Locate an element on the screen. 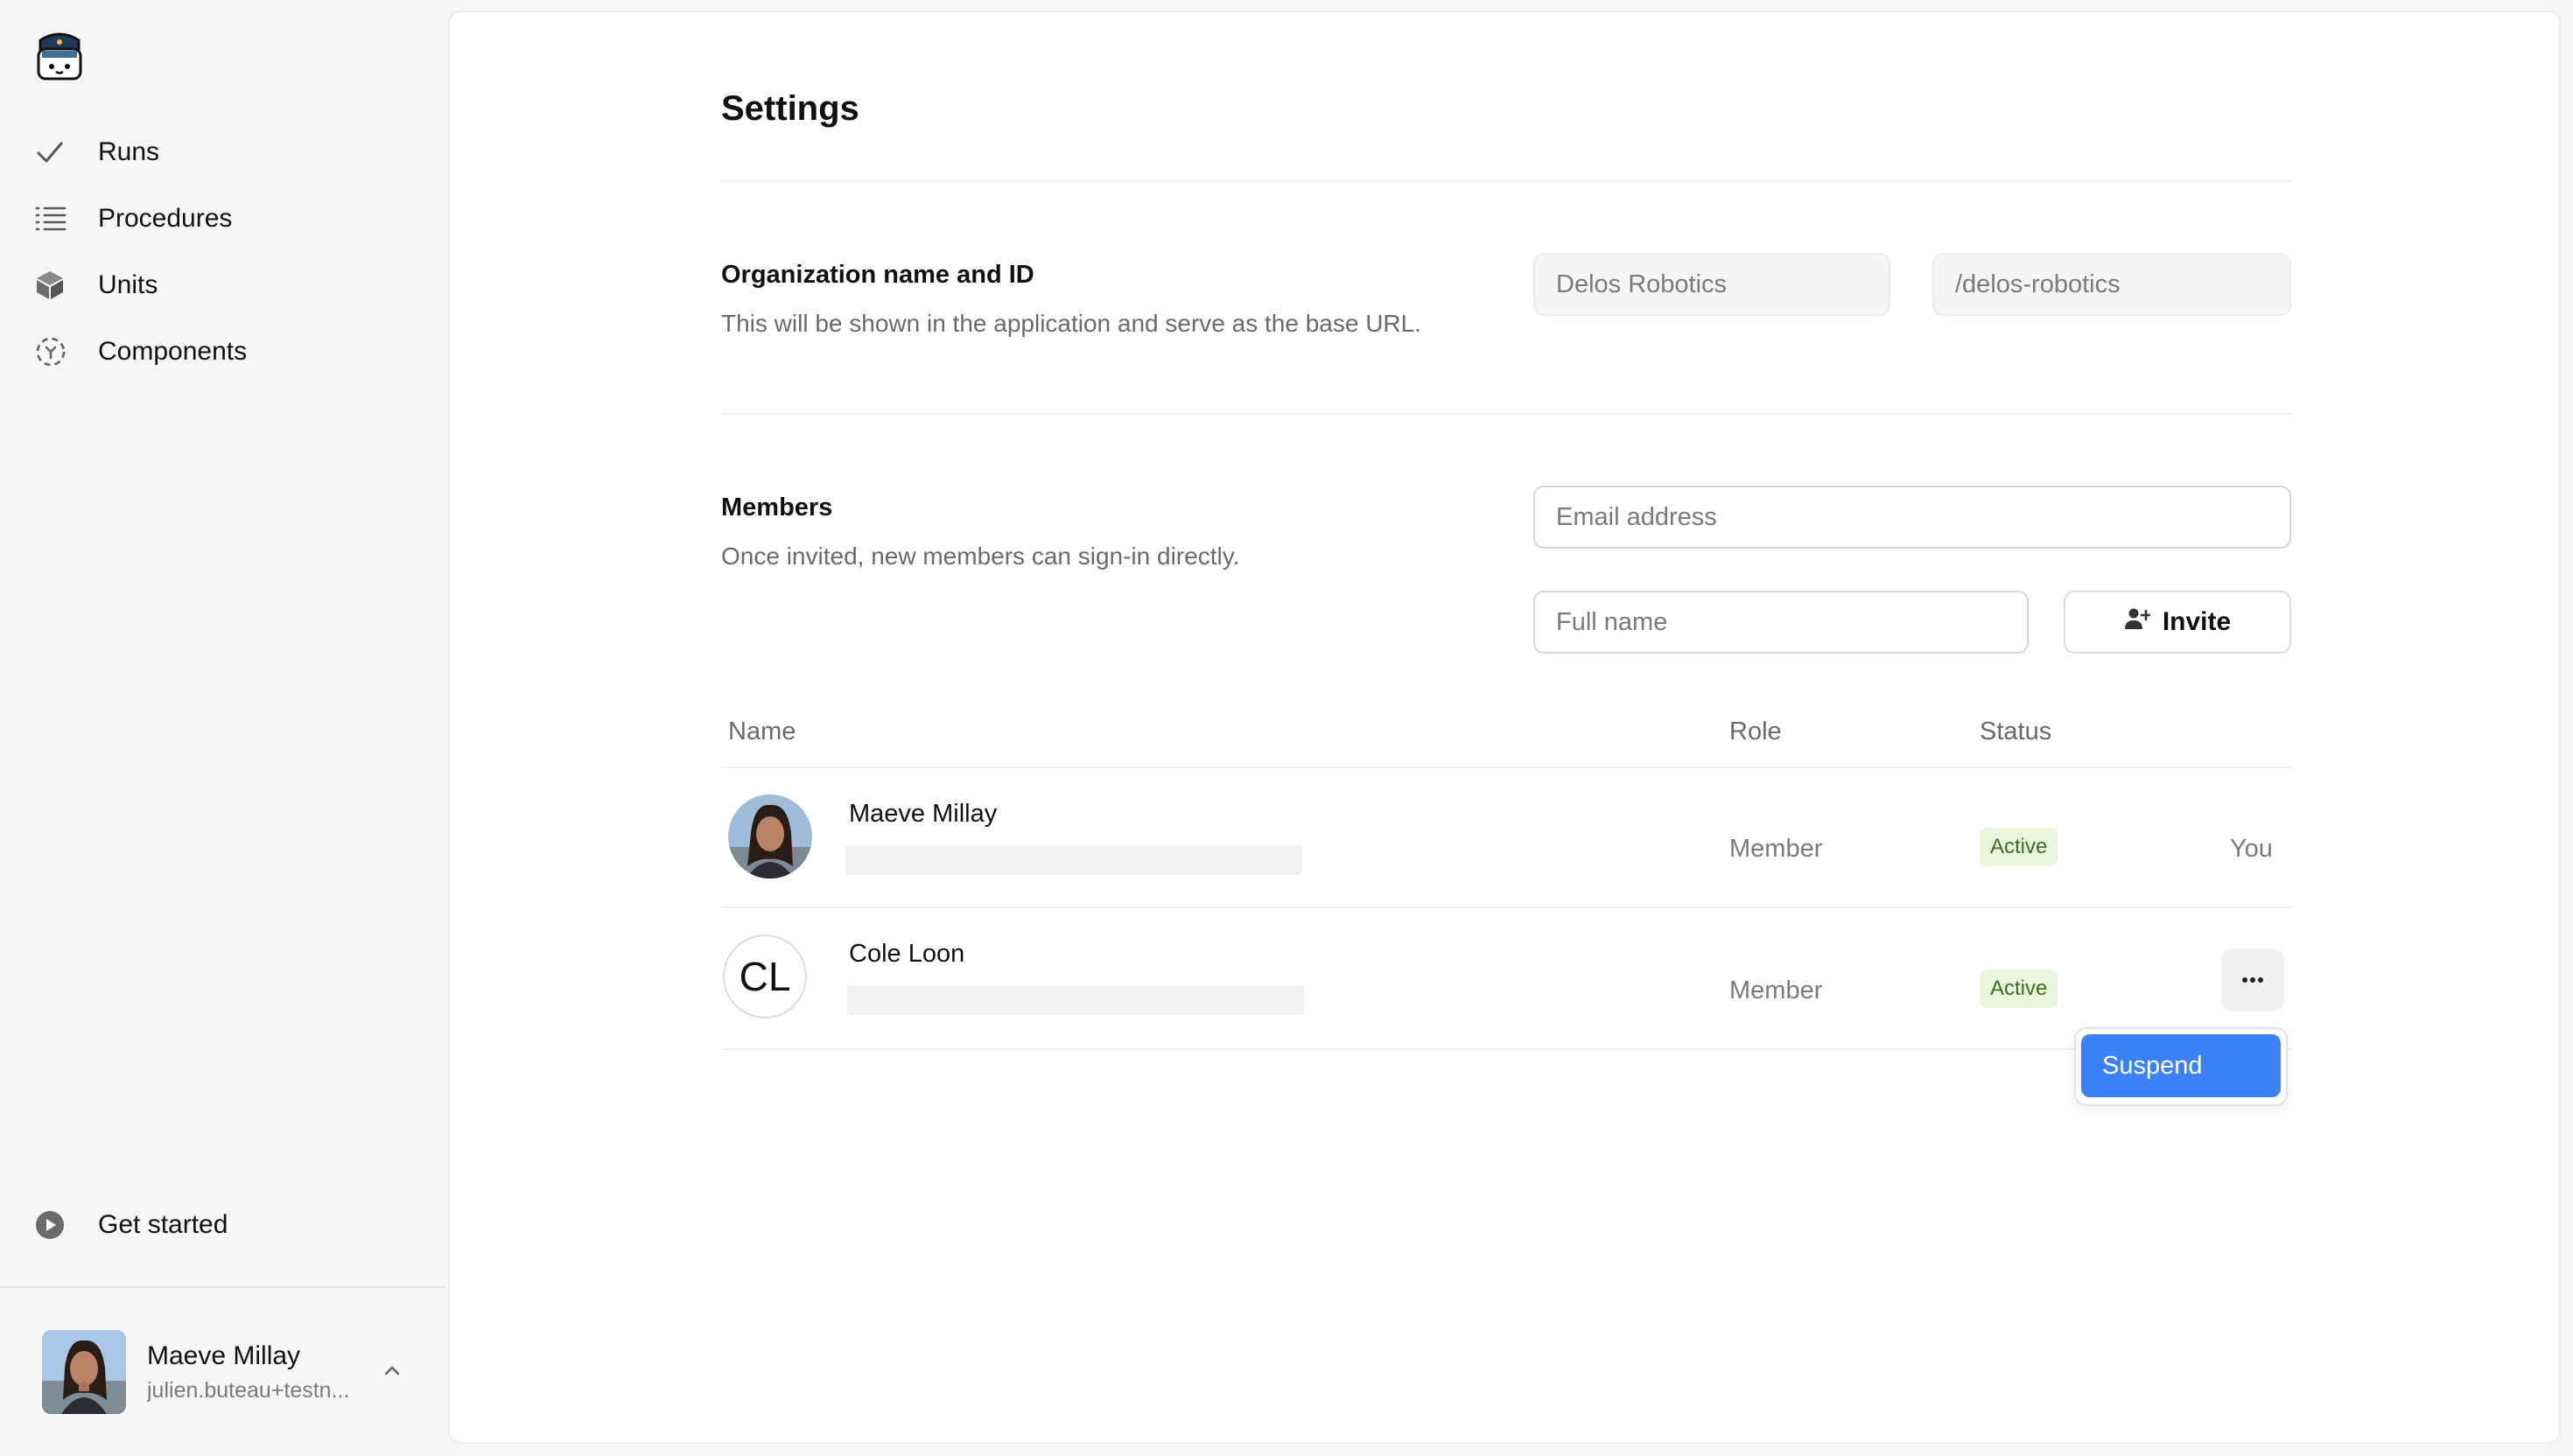 The width and height of the screenshot is (2573, 1456). play-circle-icon is located at coordinates (60, 1225).